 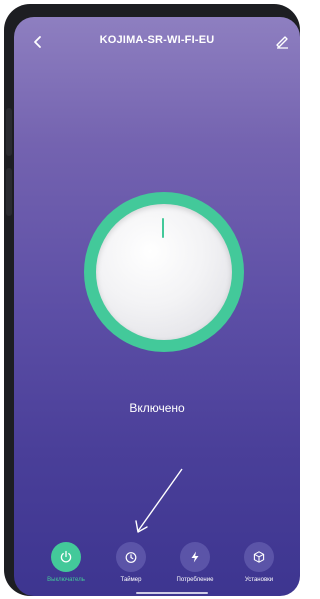 What do you see at coordinates (9, 132) in the screenshot?
I see `volume-up-button` at bounding box center [9, 132].